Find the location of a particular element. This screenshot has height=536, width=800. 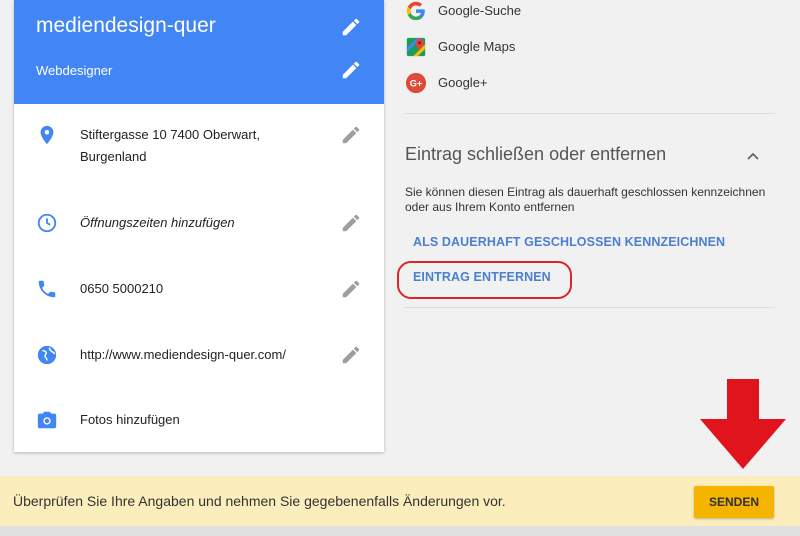

mark-closed-link: ALS DAUERHAFT GESCHLOSSEN KENNZEICHNEN is located at coordinates (569, 242).